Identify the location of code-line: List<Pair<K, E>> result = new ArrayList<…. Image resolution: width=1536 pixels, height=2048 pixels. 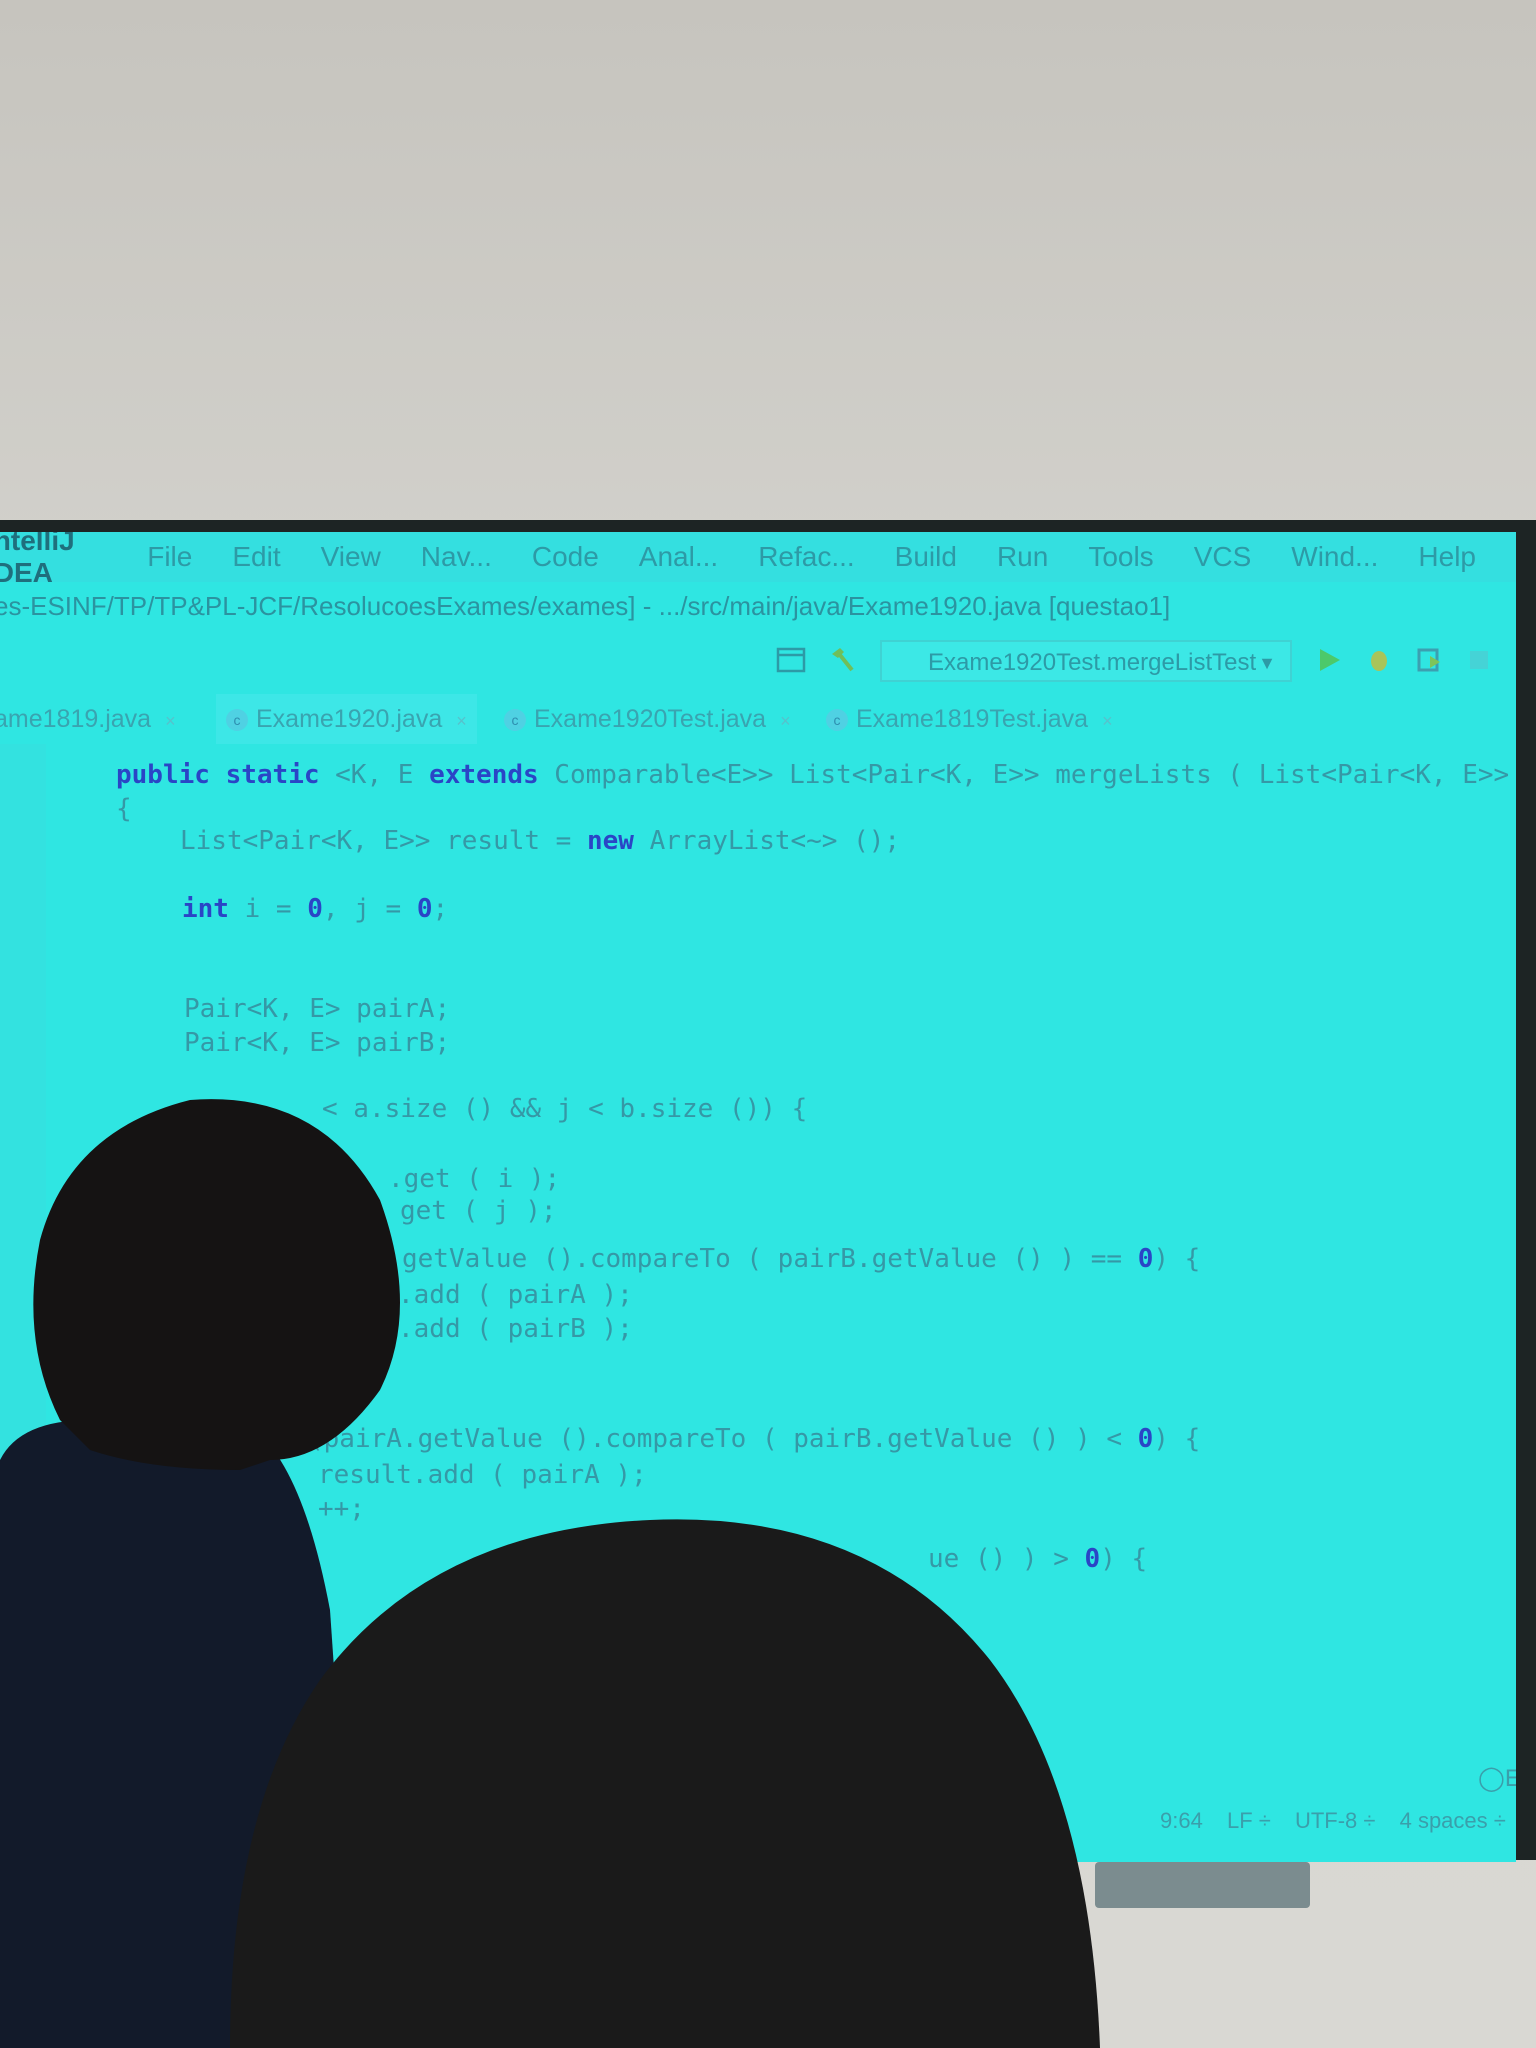
(540, 841).